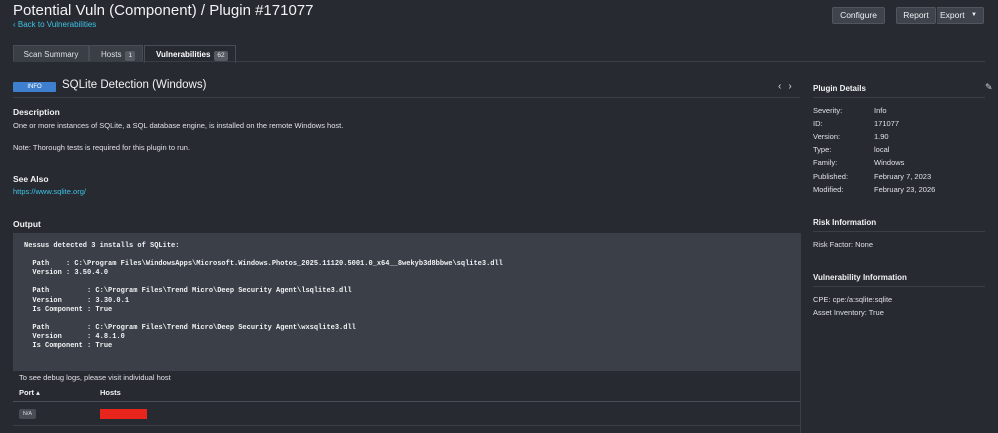 The width and height of the screenshot is (998, 433). Describe the element at coordinates (860, 277) in the screenshot. I see `vulnerability-information-heading: Vulnerability Information` at that location.